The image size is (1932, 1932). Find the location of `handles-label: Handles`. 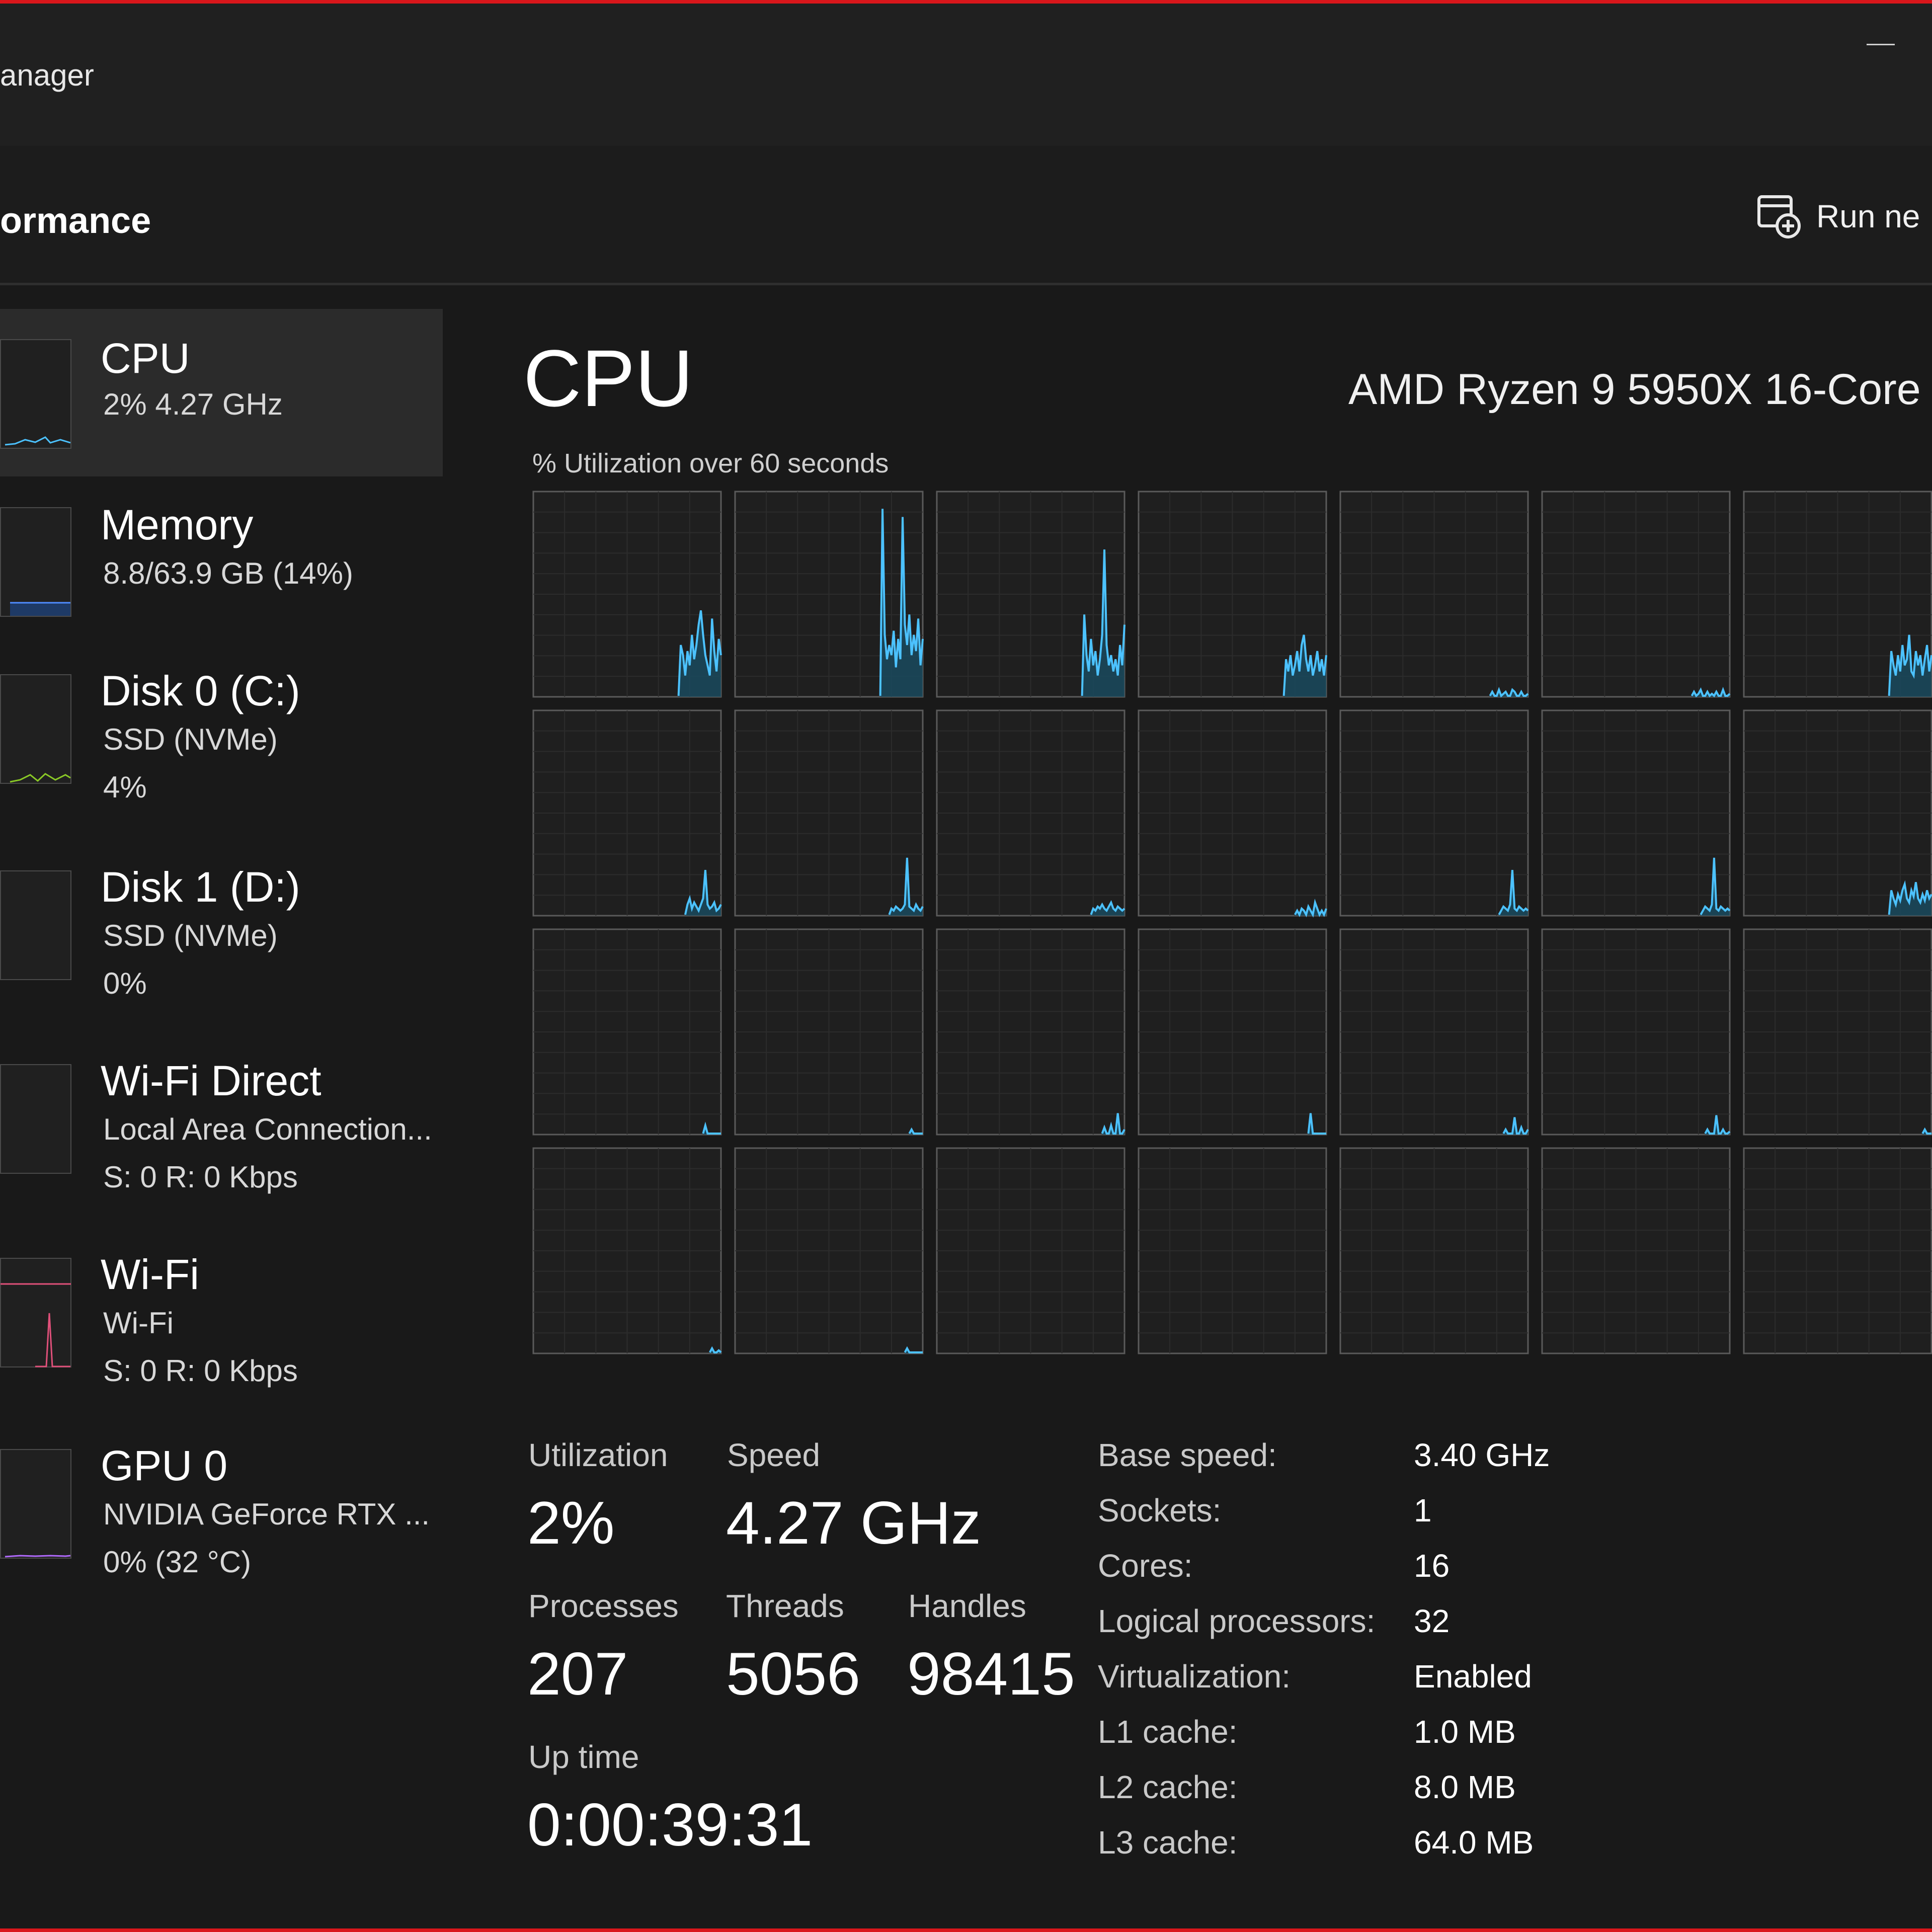

handles-label: Handles is located at coordinates (967, 1606).